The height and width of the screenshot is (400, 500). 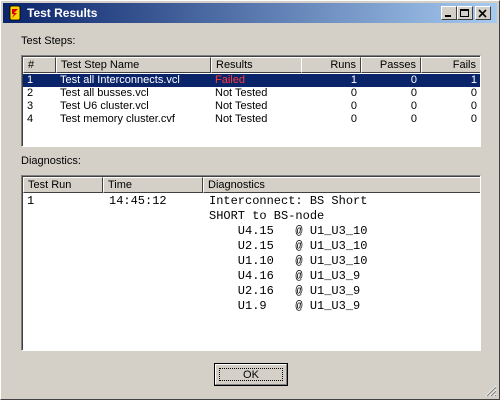 I want to click on close-button, so click(x=483, y=13).